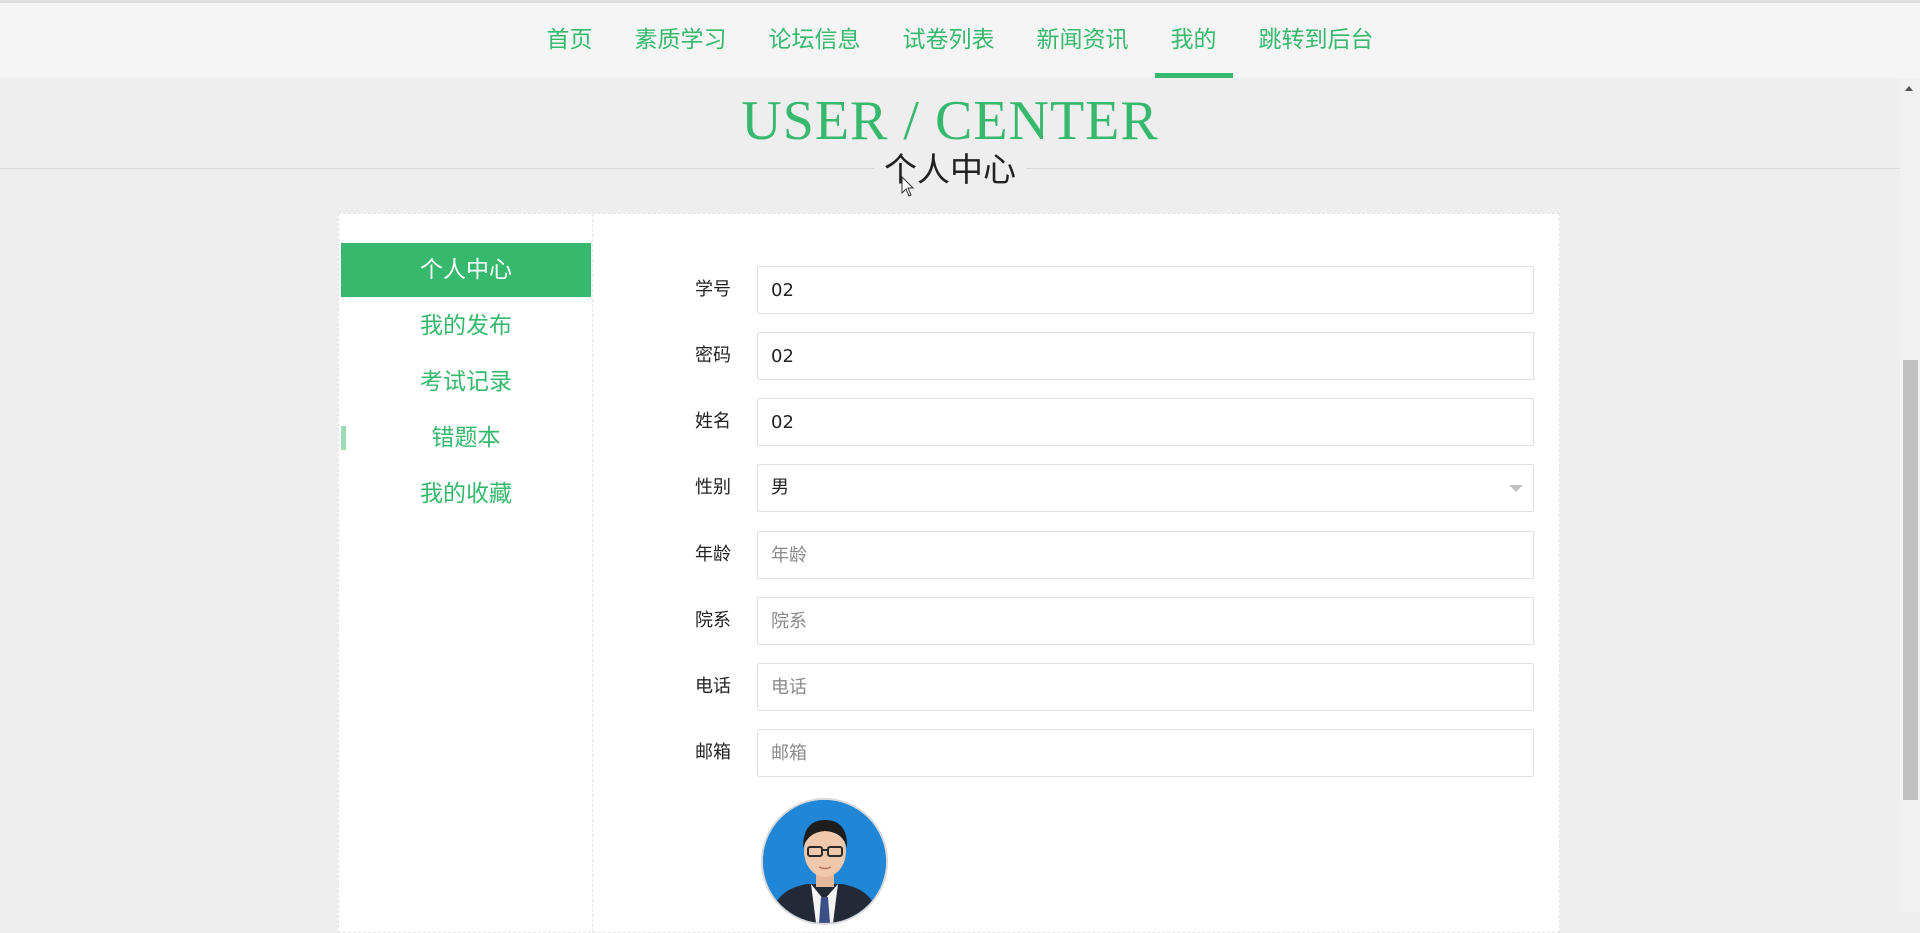  Describe the element at coordinates (713, 686) in the screenshot. I see `phone-label: 电话` at that location.